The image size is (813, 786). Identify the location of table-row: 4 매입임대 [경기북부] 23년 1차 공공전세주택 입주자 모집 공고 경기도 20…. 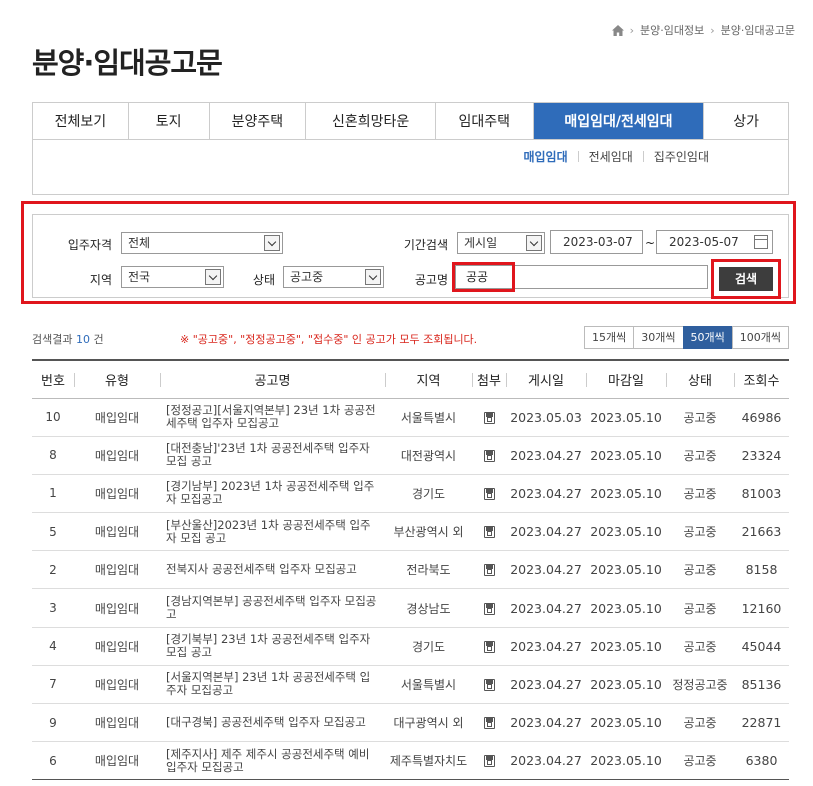
(410, 646).